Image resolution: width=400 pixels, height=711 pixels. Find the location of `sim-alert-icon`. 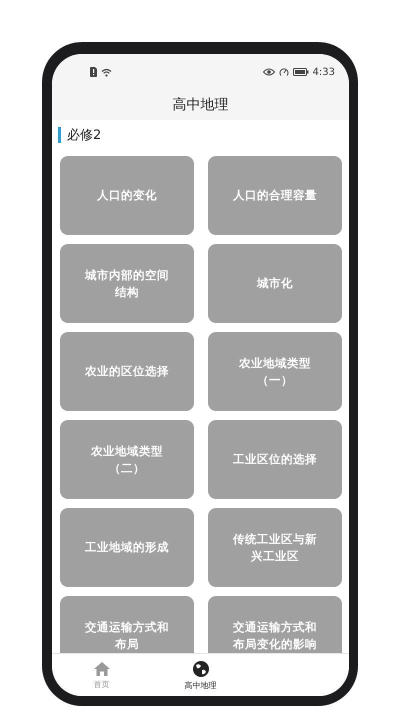

sim-alert-icon is located at coordinates (93, 72).